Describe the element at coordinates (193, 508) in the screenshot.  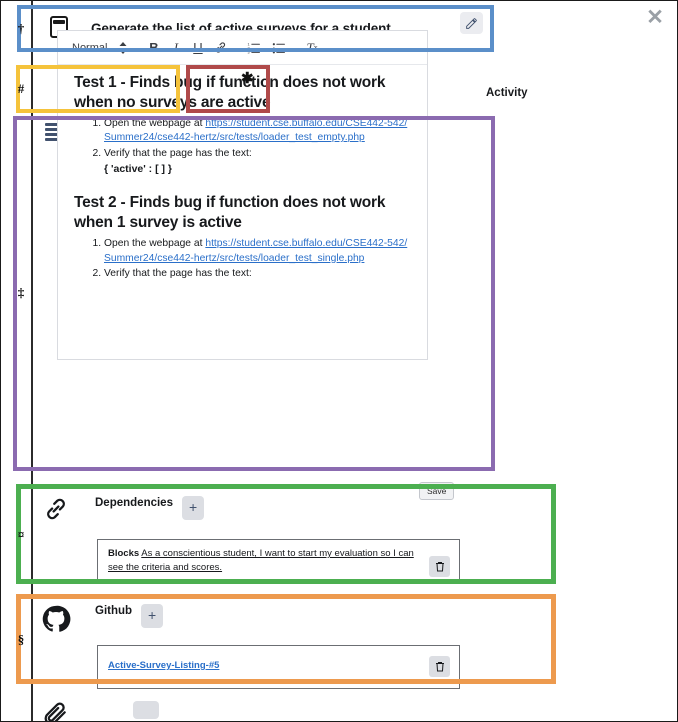
I see `add-dependency-button: +` at that location.